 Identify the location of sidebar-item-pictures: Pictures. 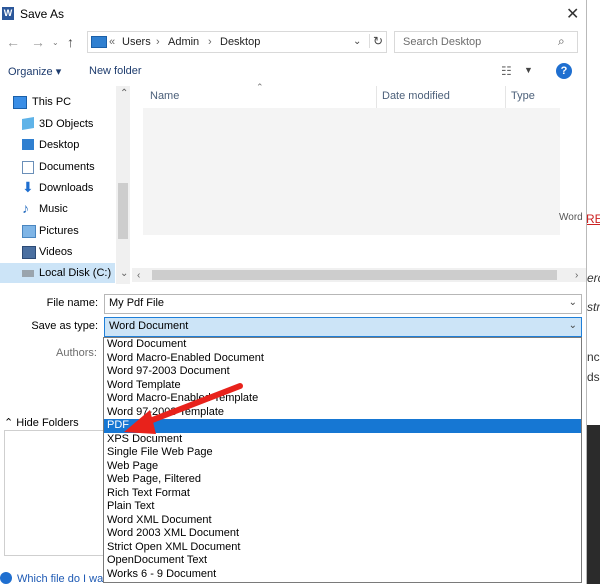
(57, 231).